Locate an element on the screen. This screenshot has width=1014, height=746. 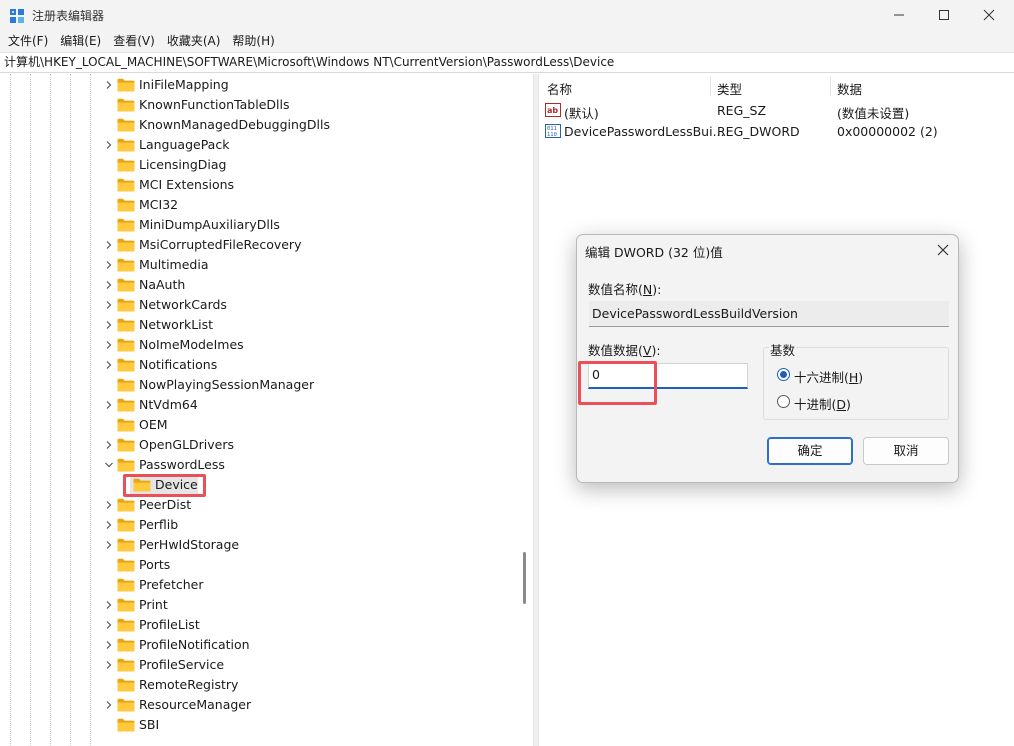
tree-item: ProfileList is located at coordinates (260, 625).